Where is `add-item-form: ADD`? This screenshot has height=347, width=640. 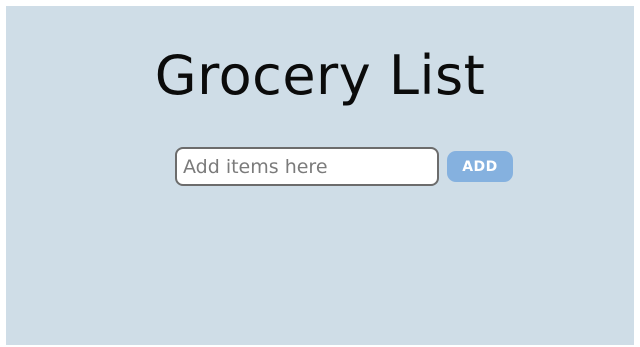 add-item-form: ADD is located at coordinates (344, 166).